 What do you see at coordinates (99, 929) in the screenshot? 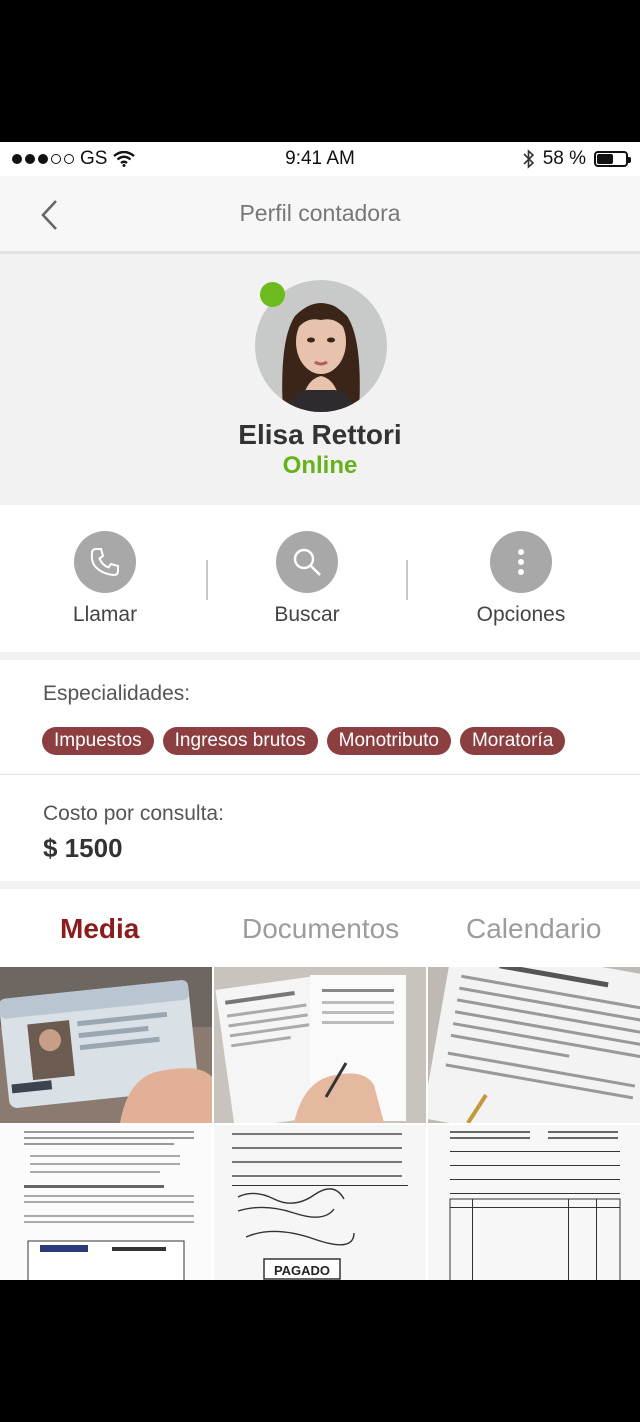
I see `tab-media: Media` at bounding box center [99, 929].